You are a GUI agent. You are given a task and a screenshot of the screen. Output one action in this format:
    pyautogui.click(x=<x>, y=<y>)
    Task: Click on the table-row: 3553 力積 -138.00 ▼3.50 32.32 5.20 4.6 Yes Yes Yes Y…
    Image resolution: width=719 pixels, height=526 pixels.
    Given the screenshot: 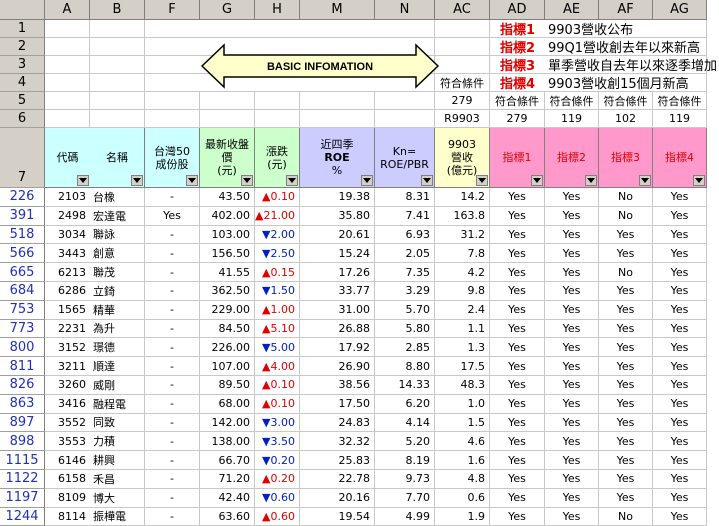 What is the action you would take?
    pyautogui.click(x=376, y=442)
    